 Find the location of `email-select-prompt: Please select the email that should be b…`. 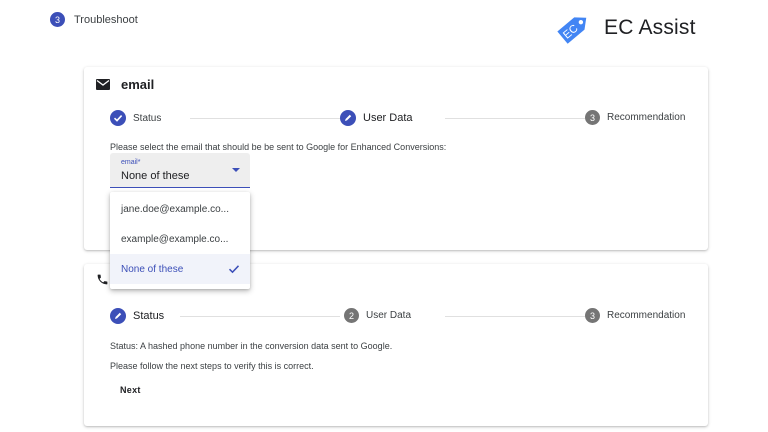

email-select-prompt: Please select the email that should be b… is located at coordinates (278, 147).